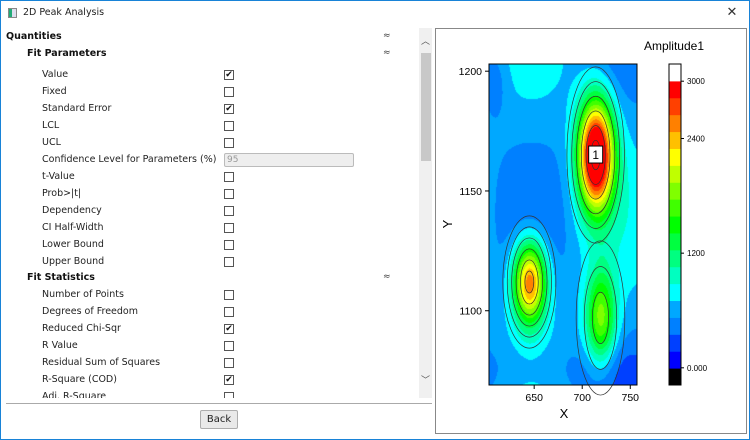 The width and height of the screenshot is (750, 440). Describe the element at coordinates (470, 192) in the screenshot. I see `y-tick-label: 1150` at that location.